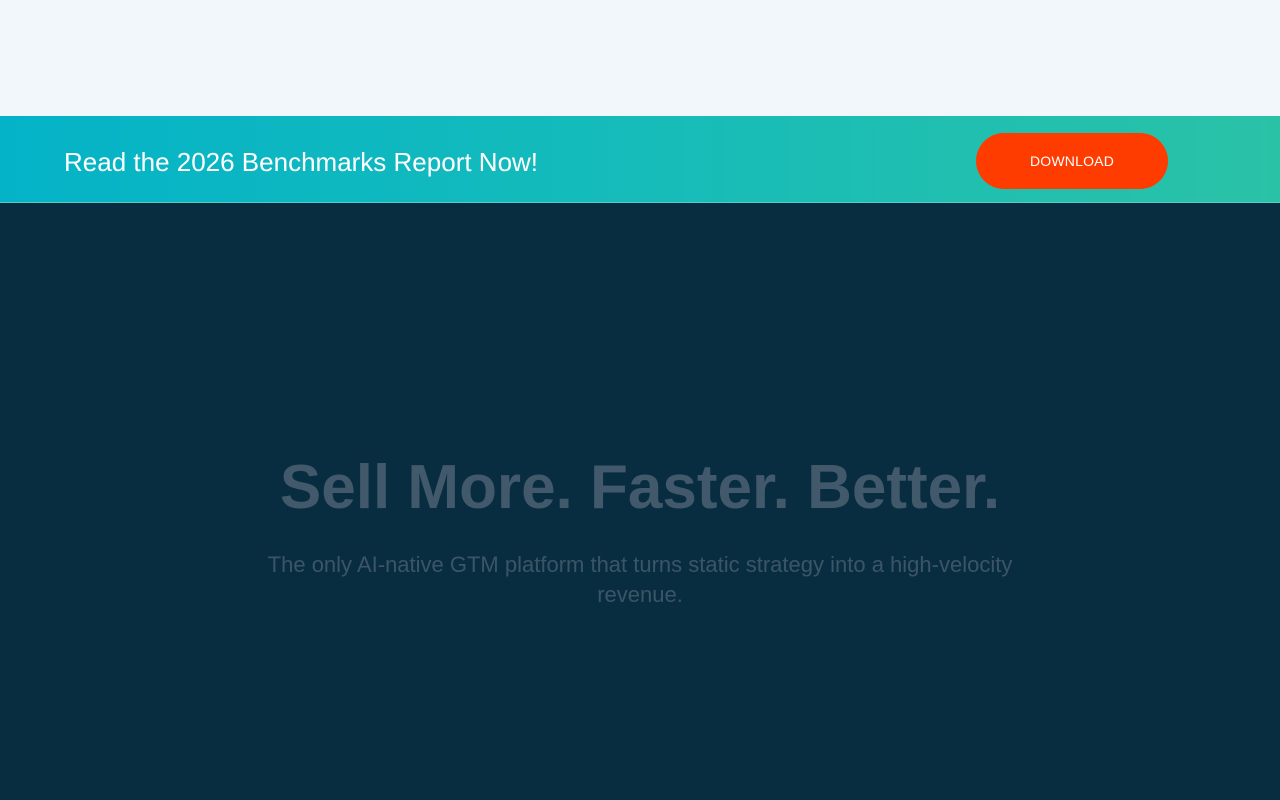  I want to click on download-button: DOWNLOAD, so click(1072, 161).